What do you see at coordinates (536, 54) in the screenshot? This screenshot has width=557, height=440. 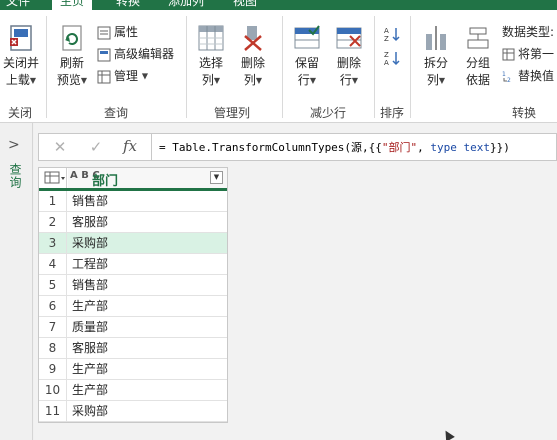 I see `use-first-row-label: 将第一` at bounding box center [536, 54].